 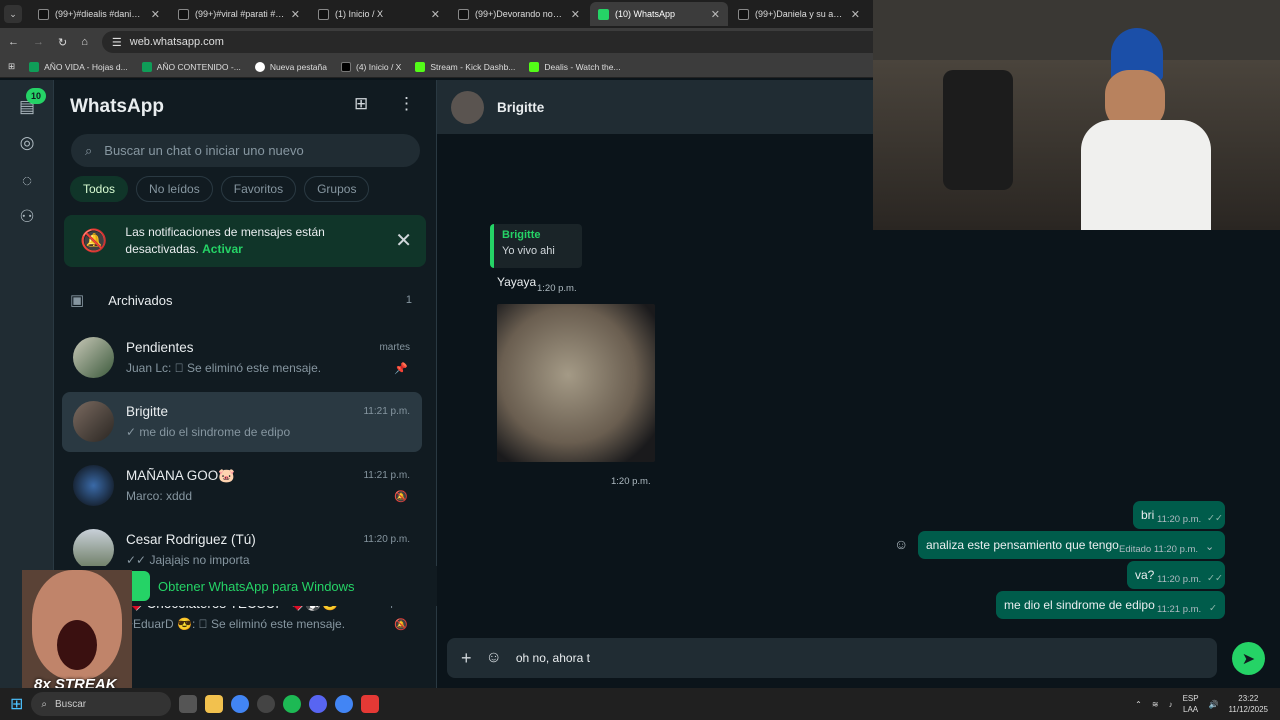 I want to click on quoted-message: Brigitte Yo vivo ahi, so click(x=536, y=246).